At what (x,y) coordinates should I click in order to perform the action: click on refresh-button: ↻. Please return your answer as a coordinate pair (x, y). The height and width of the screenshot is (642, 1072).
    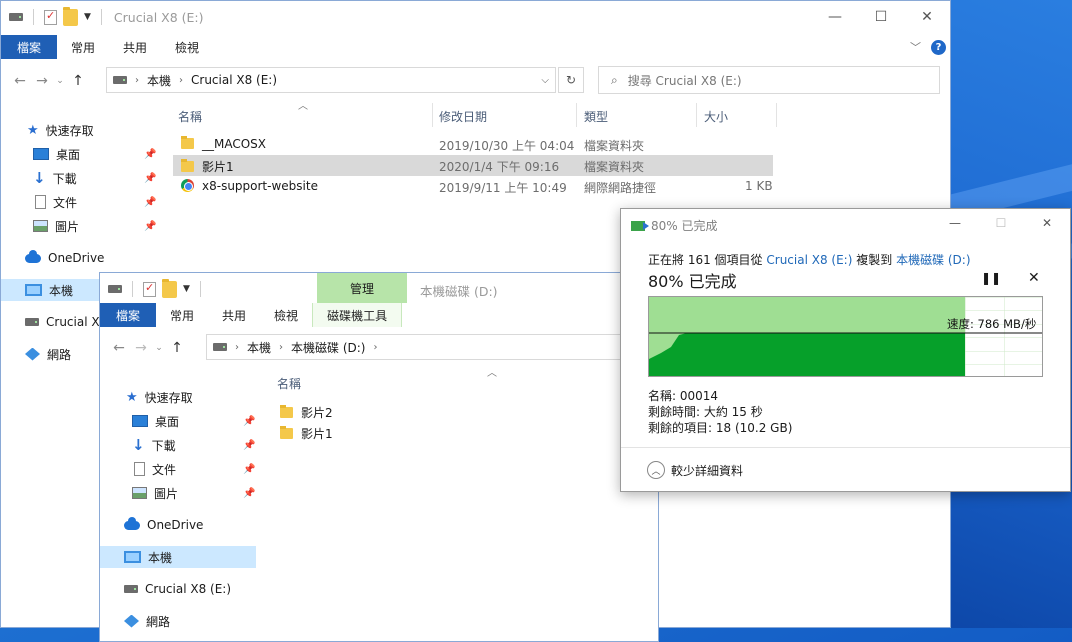
    Looking at the image, I should click on (571, 80).